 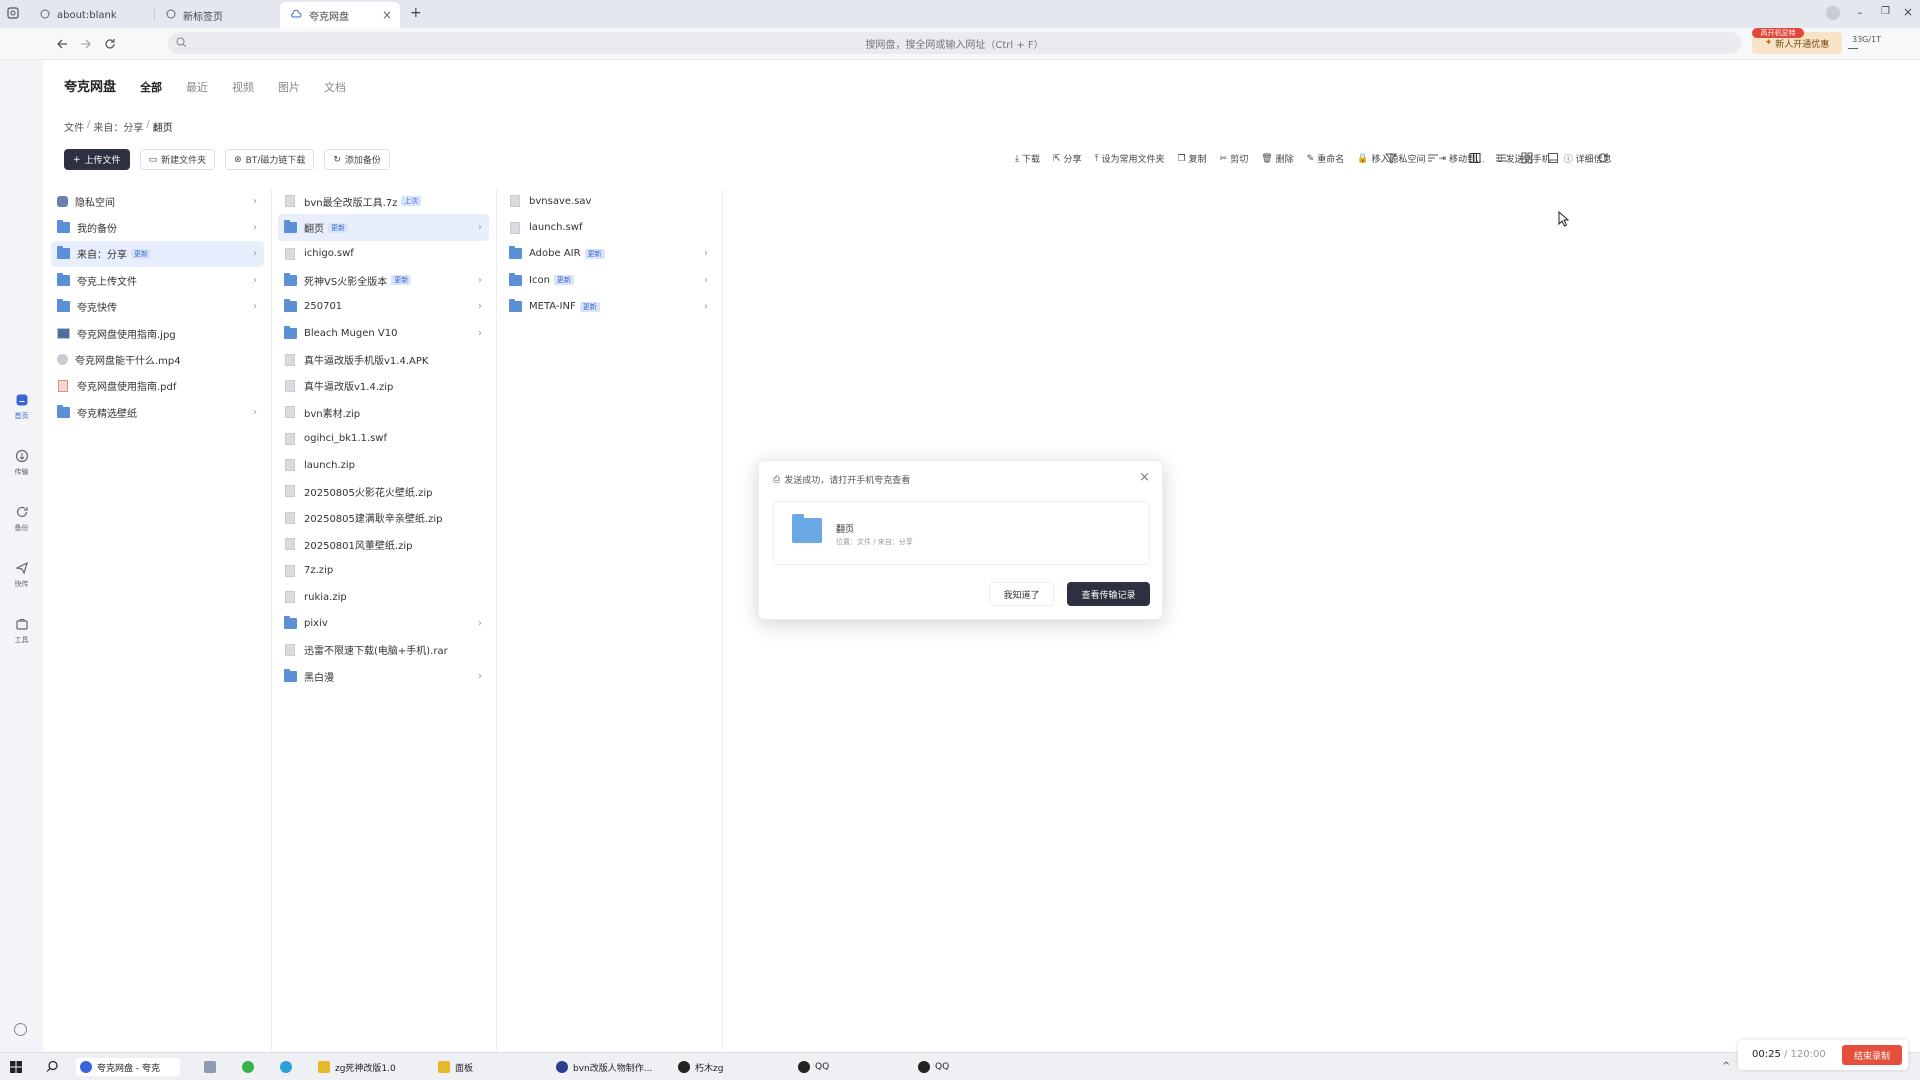 What do you see at coordinates (128, 1067) in the screenshot?
I see `taskbar-item-quark: 夸克网盘 - 夸克` at bounding box center [128, 1067].